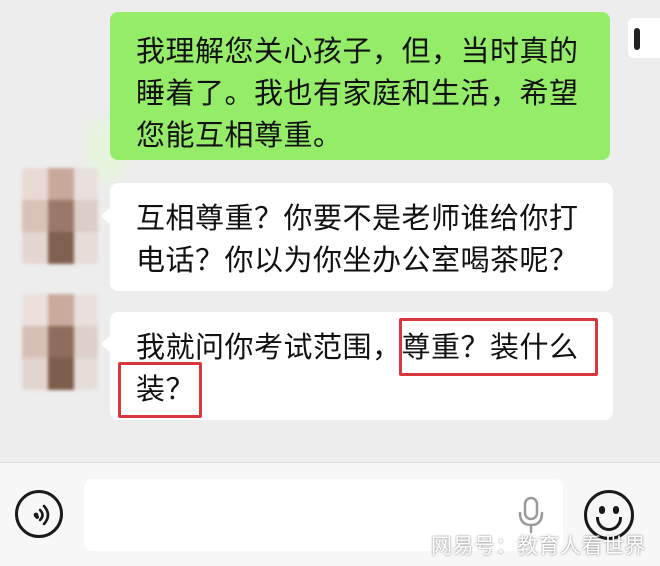 The image size is (660, 566). Describe the element at coordinates (239, 135) in the screenshot. I see `message-line: 您能互相尊重。` at that location.